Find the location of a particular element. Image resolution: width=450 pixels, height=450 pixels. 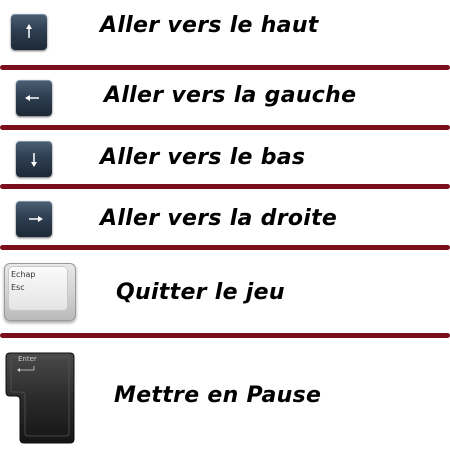

escape-key: Echap Esc is located at coordinates (40, 292).